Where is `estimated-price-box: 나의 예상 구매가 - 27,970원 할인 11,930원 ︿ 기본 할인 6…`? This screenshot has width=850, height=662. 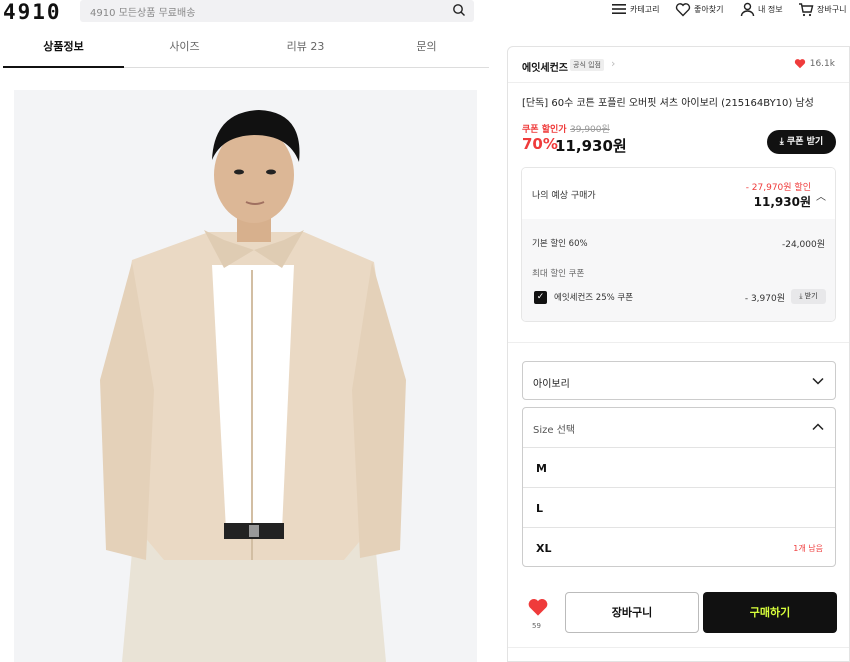
estimated-price-box: 나의 예상 구매가 - 27,970원 할인 11,930원 ︿ 기본 할인 6… is located at coordinates (678, 244).